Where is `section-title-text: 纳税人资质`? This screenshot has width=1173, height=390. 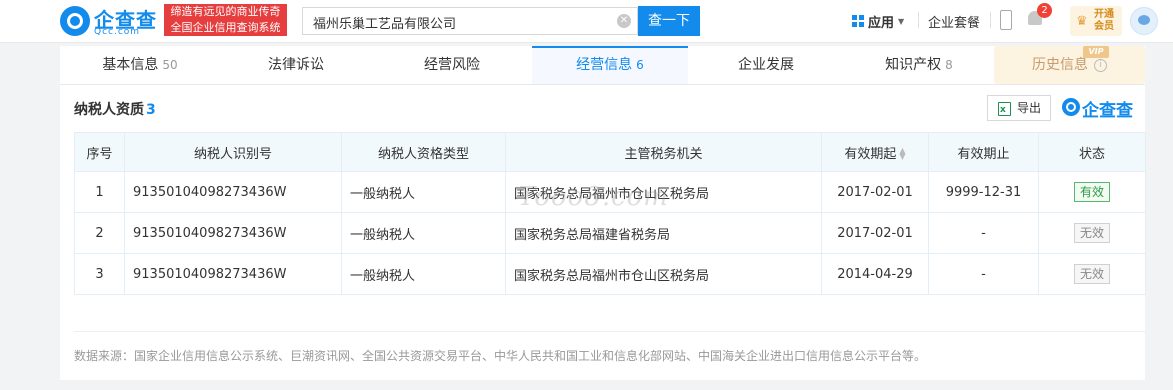
section-title-text: 纳税人资质 is located at coordinates (109, 110).